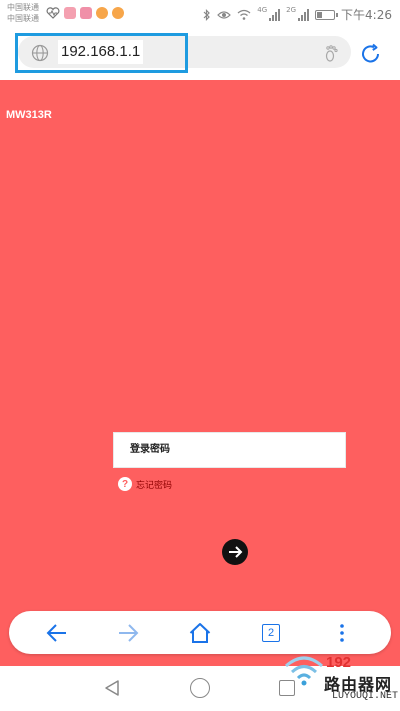 This screenshot has width=400, height=711. Describe the element at coordinates (332, 53) in the screenshot. I see `footprint-icon` at that location.